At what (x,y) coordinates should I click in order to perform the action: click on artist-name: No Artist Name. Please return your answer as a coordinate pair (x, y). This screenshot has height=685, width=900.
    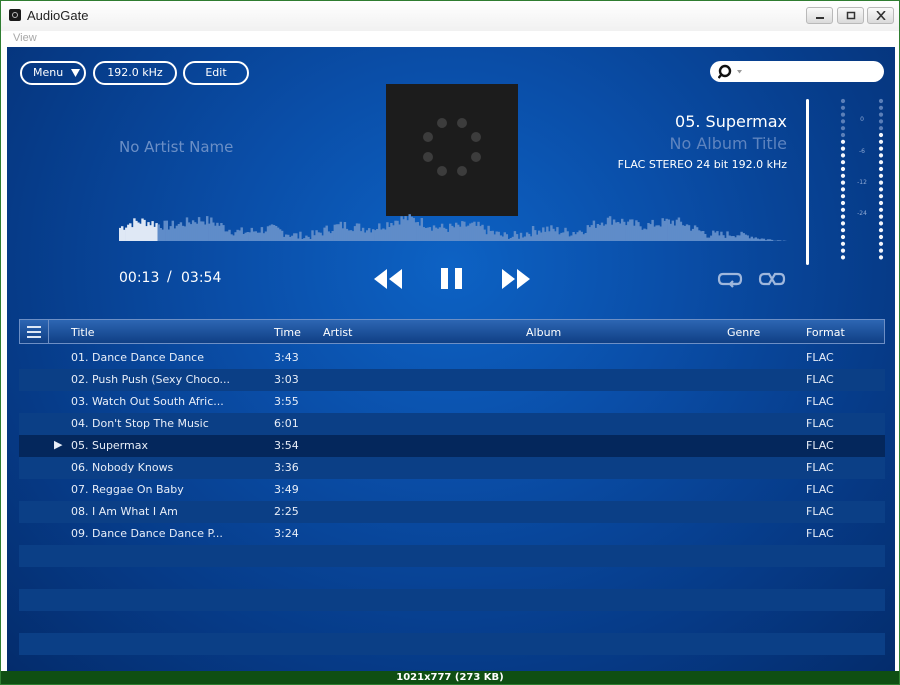
    Looking at the image, I should click on (176, 147).